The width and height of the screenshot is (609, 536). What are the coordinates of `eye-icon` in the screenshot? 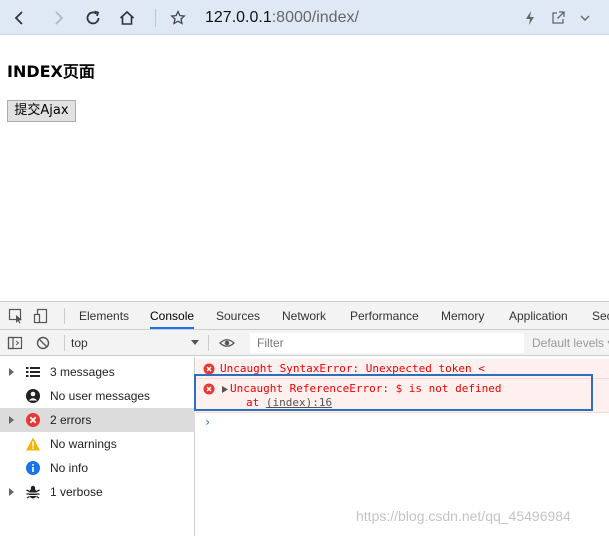 It's located at (227, 343).